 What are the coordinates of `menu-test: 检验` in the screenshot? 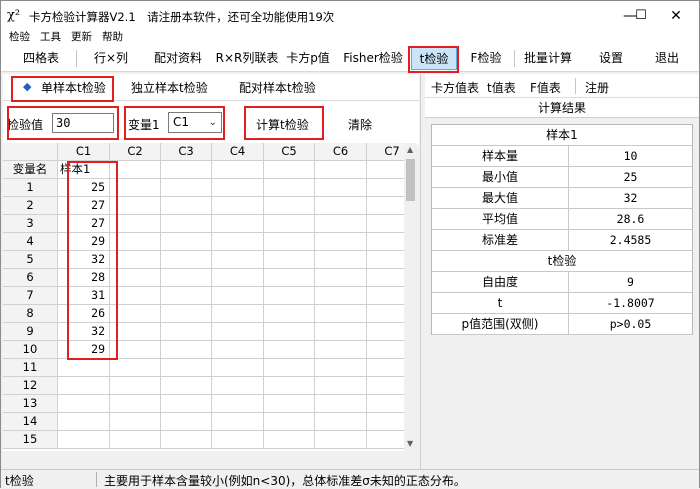 It's located at (19, 37).